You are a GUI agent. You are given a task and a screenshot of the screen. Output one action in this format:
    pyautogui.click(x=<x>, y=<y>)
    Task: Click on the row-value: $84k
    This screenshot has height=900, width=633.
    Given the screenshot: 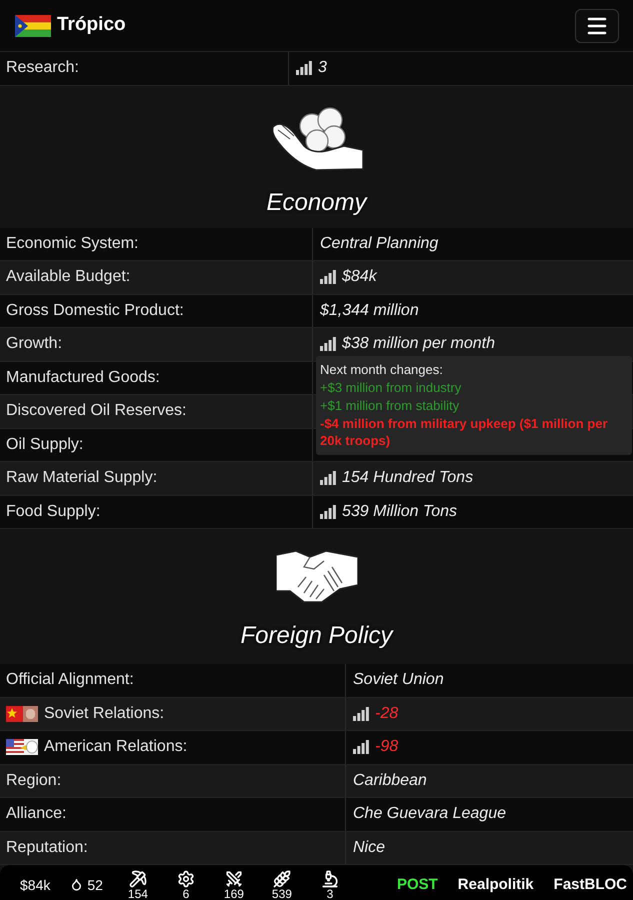 What is the action you would take?
    pyautogui.click(x=359, y=277)
    